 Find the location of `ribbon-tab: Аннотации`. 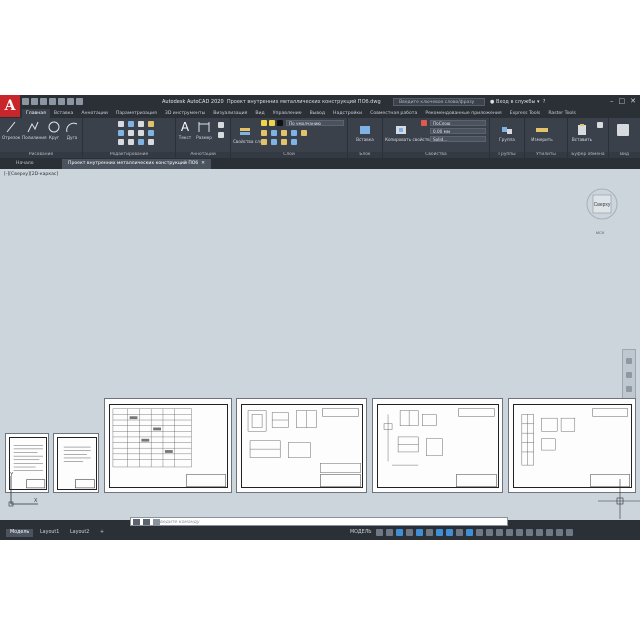

ribbon-tab: Аннотации is located at coordinates (94, 113).